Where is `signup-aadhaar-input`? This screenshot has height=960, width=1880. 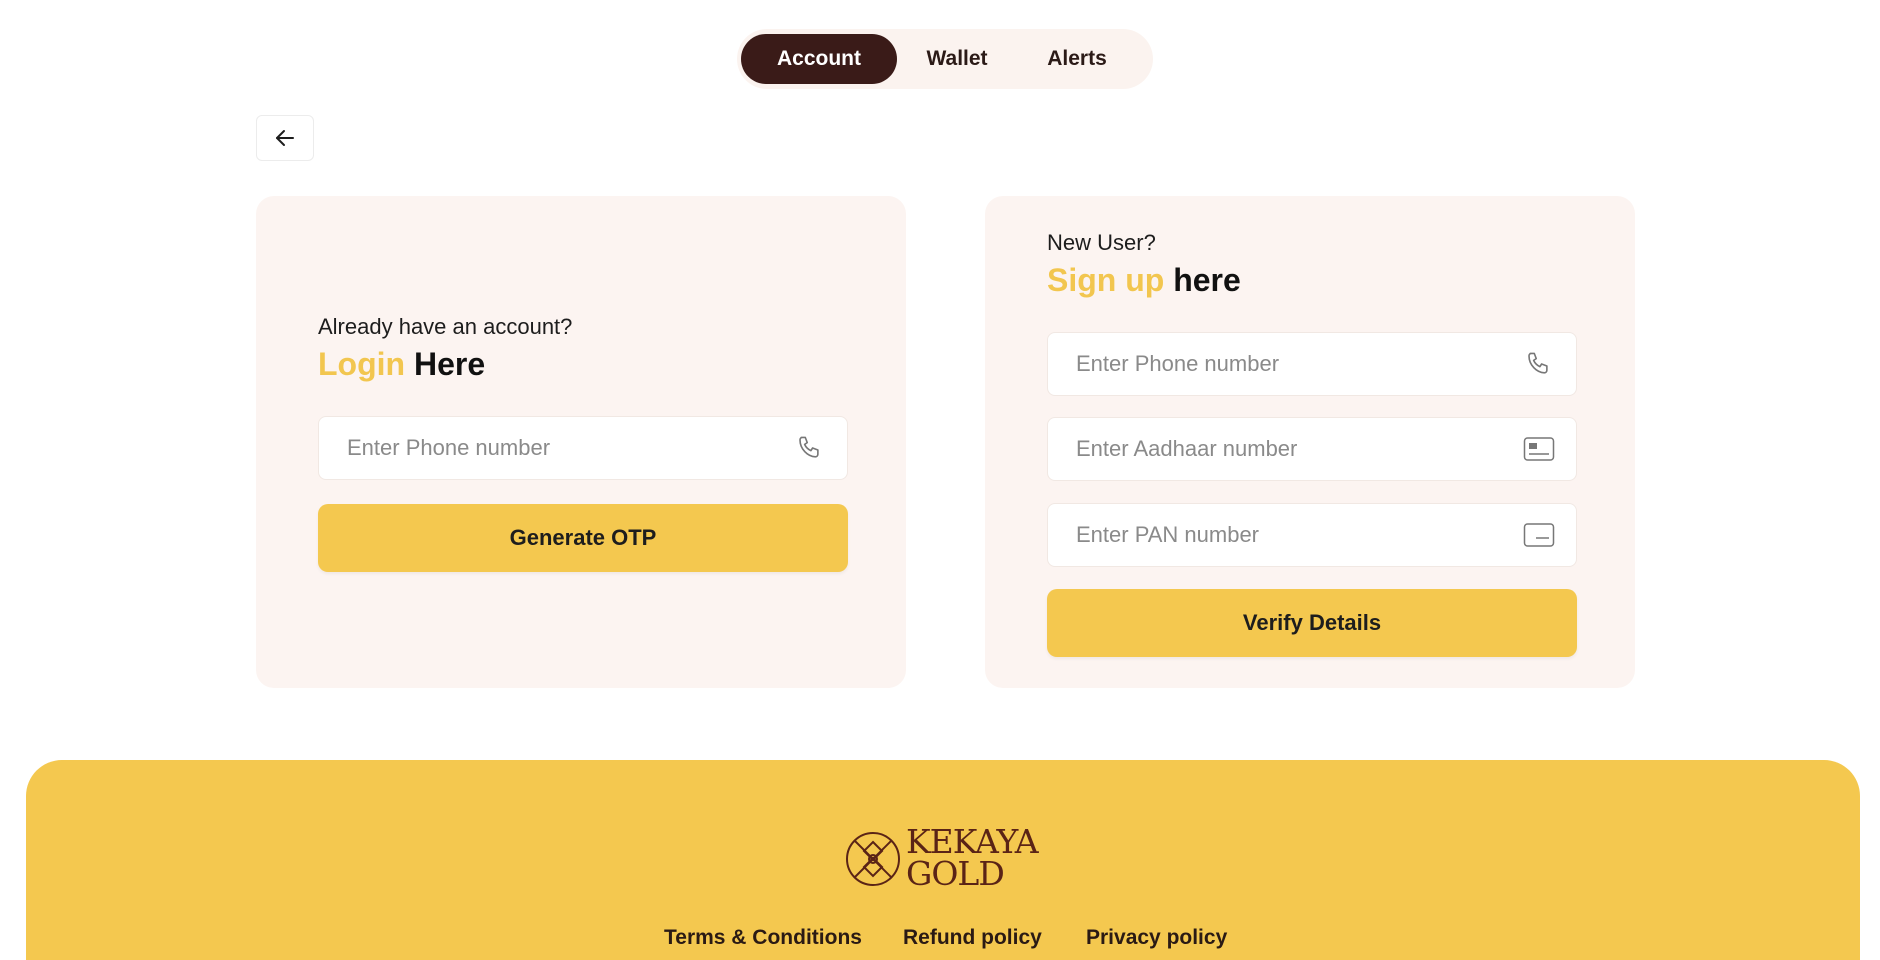 signup-aadhaar-input is located at coordinates (1299, 449).